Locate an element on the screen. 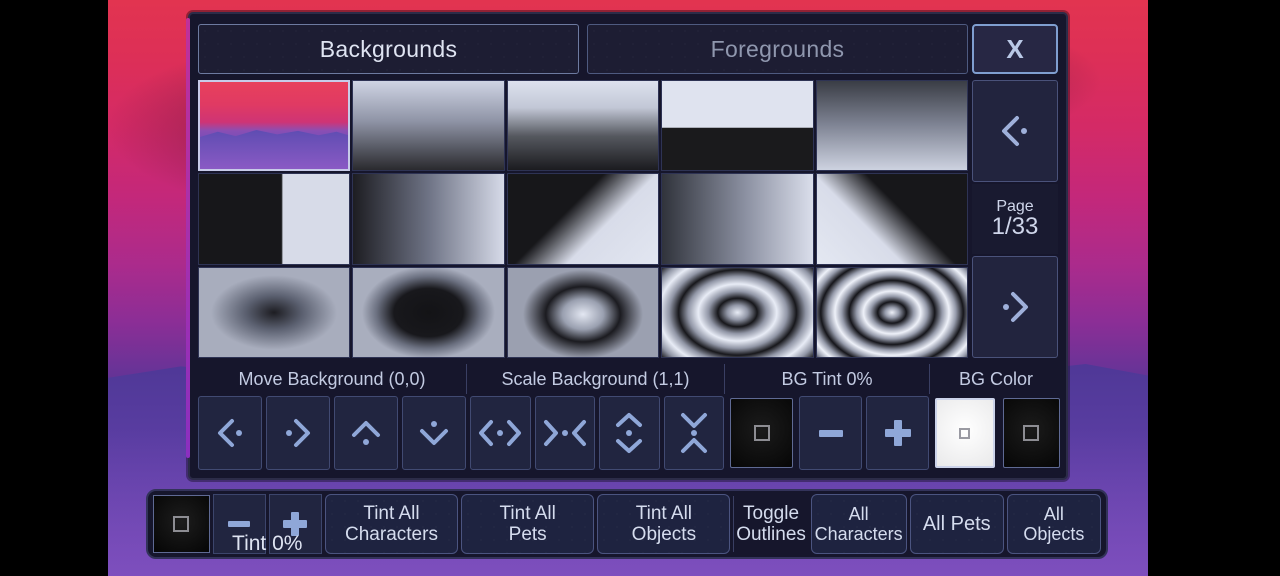  move-controls is located at coordinates (332, 433).